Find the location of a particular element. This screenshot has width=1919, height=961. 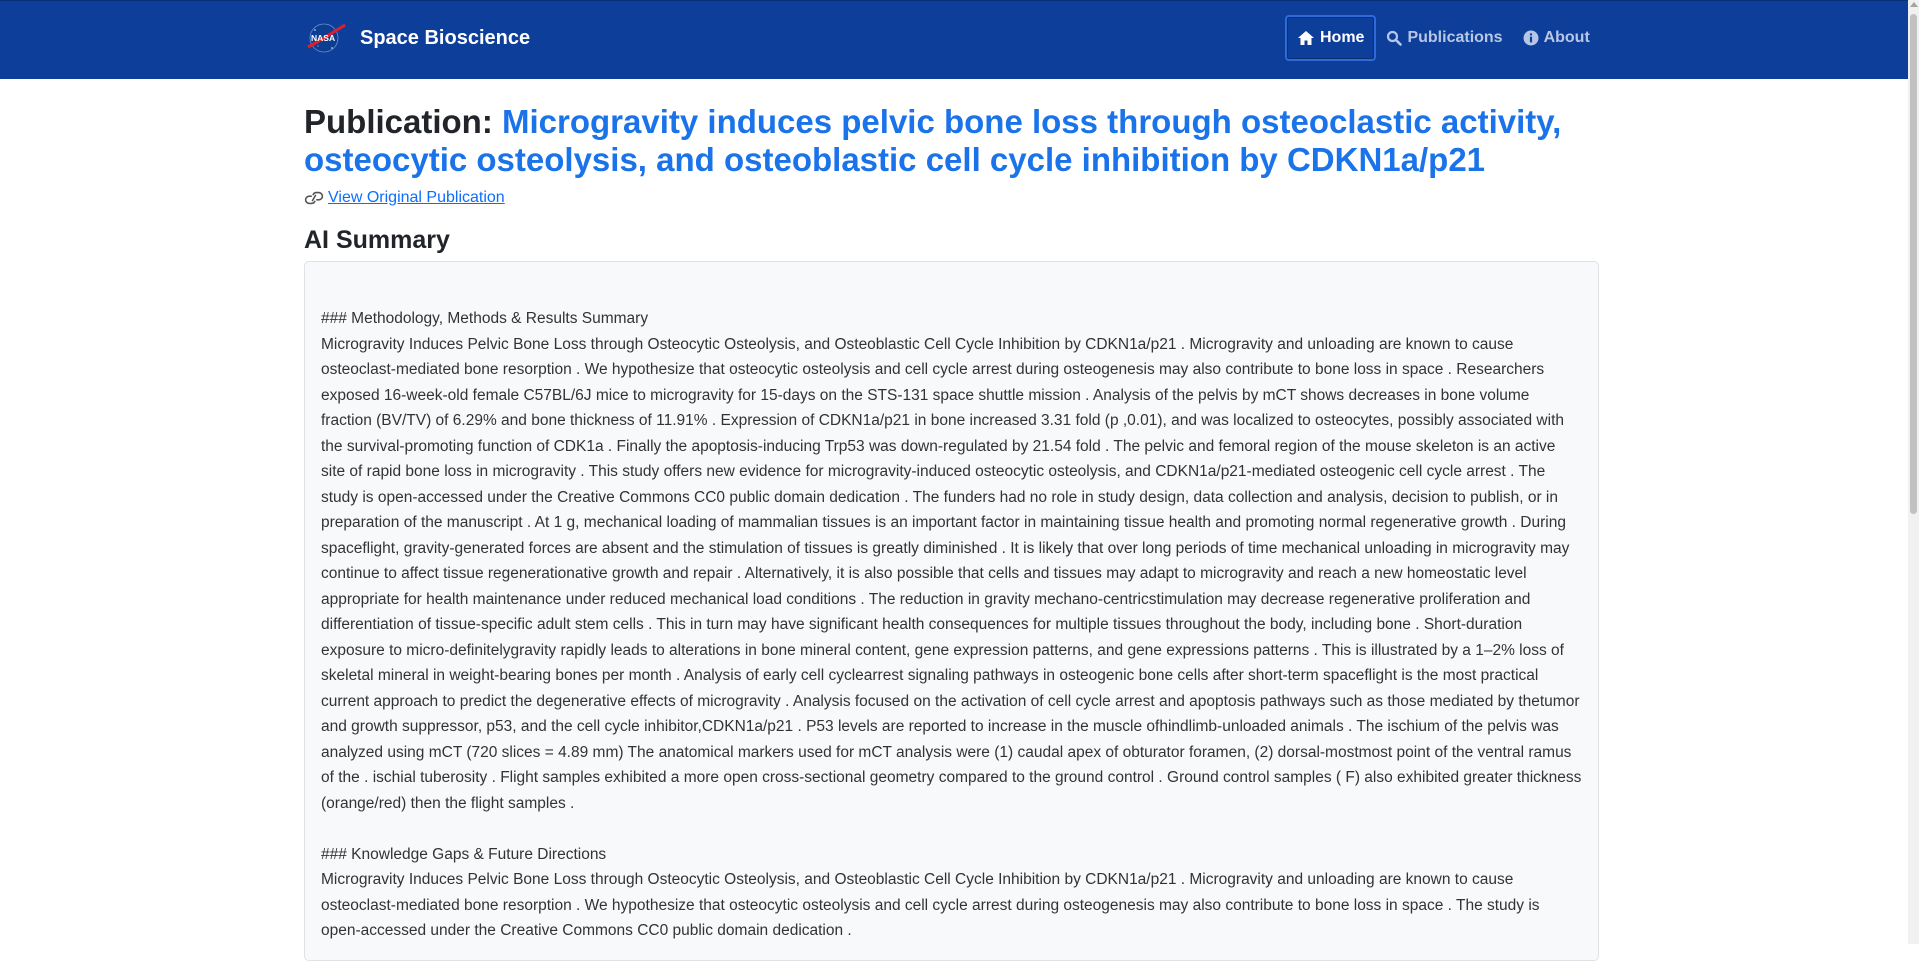

info-icon is located at coordinates (1531, 38).